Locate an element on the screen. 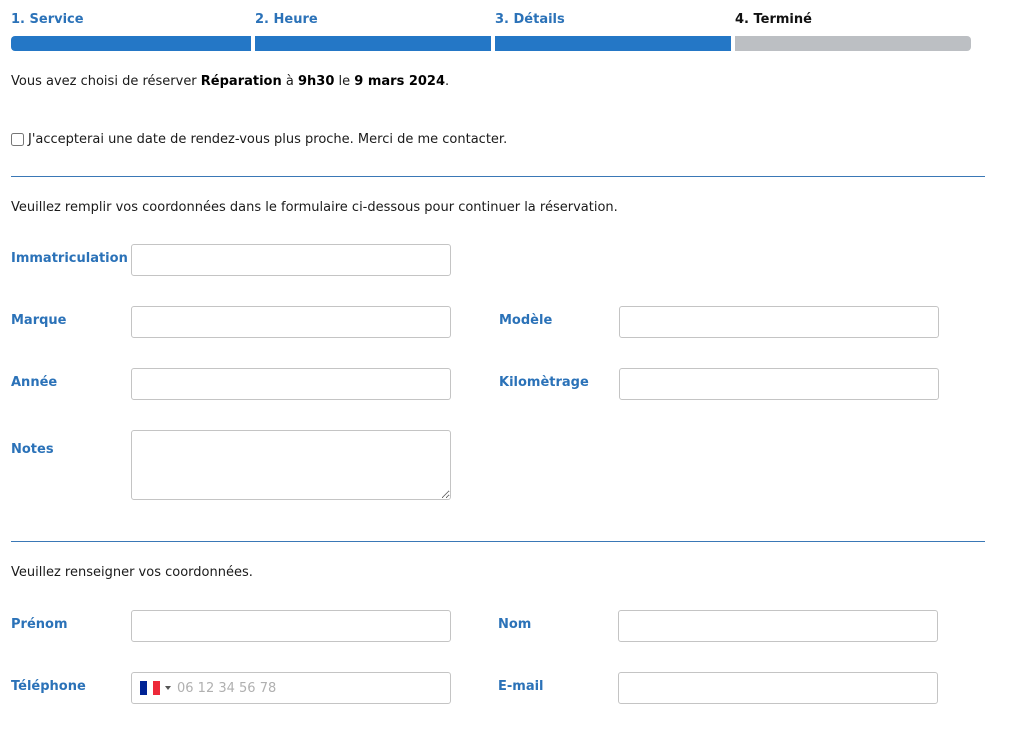 The width and height of the screenshot is (1018, 734). phone-label: Téléphone is located at coordinates (48, 686).